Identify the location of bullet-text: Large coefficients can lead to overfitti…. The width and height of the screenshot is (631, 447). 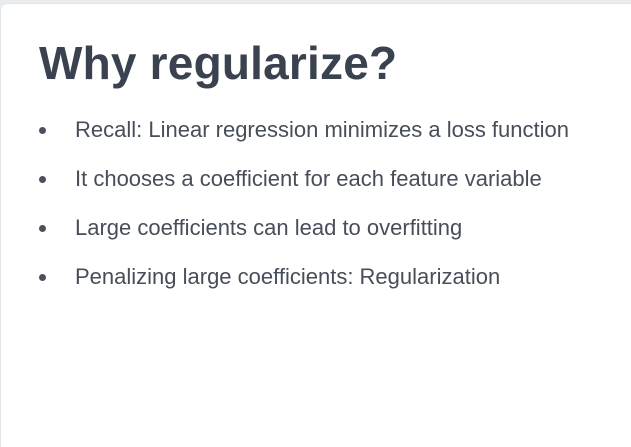
(269, 227).